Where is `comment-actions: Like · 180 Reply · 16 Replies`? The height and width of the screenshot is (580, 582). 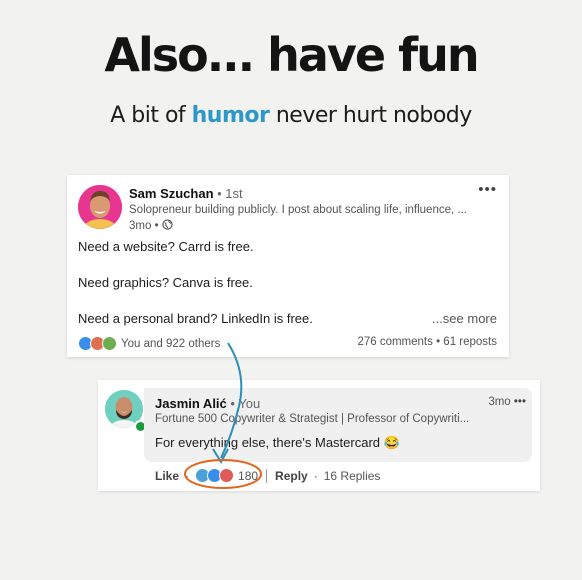 comment-actions: Like · 180 Reply · 16 Replies is located at coordinates (267, 475).